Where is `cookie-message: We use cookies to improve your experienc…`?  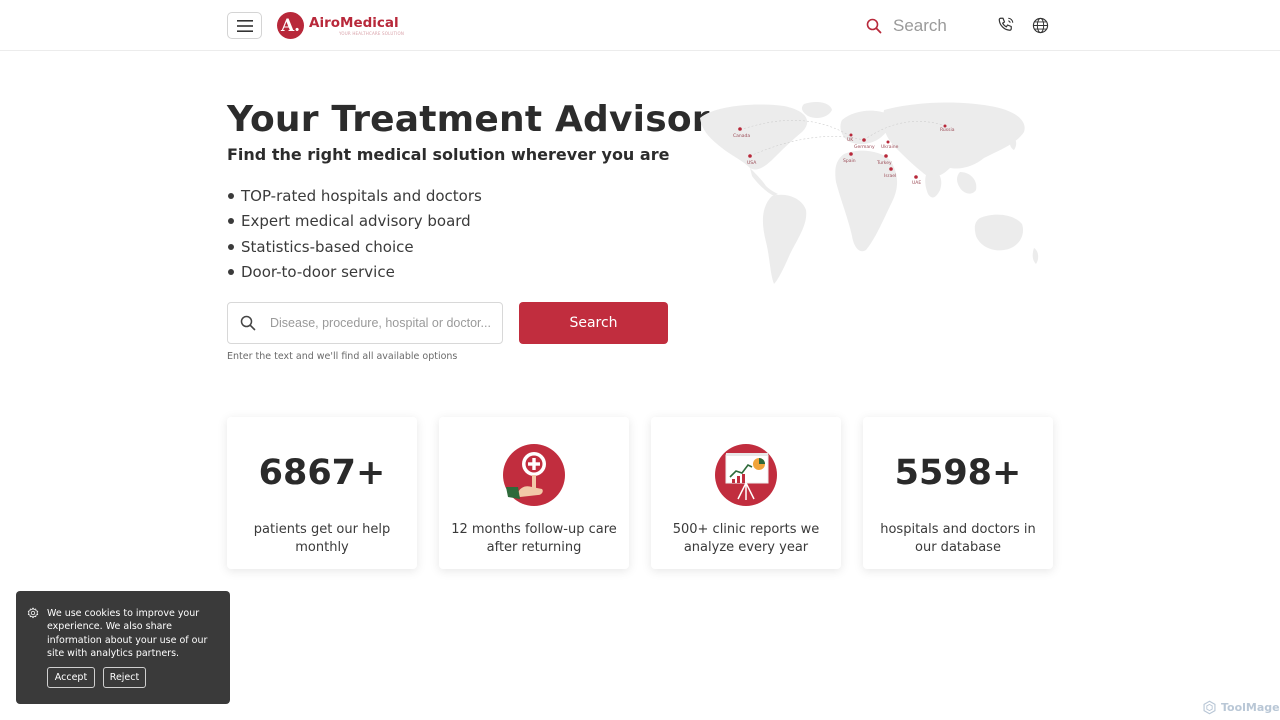 cookie-message: We use cookies to improve your experienc… is located at coordinates (127, 633).